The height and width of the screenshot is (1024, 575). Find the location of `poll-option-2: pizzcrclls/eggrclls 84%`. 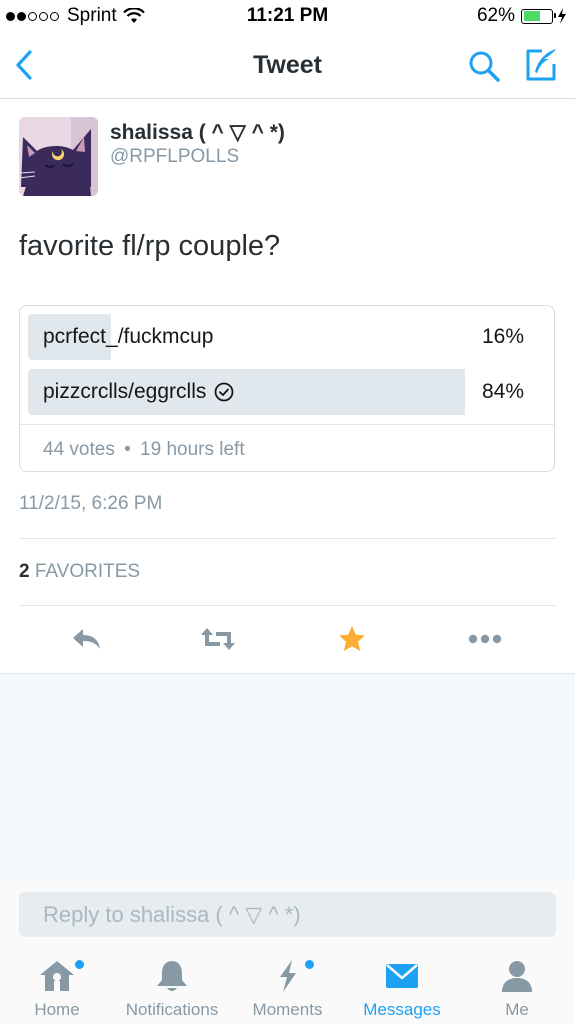

poll-option-2: pizzcrclls/eggrclls 84% is located at coordinates (288, 392).